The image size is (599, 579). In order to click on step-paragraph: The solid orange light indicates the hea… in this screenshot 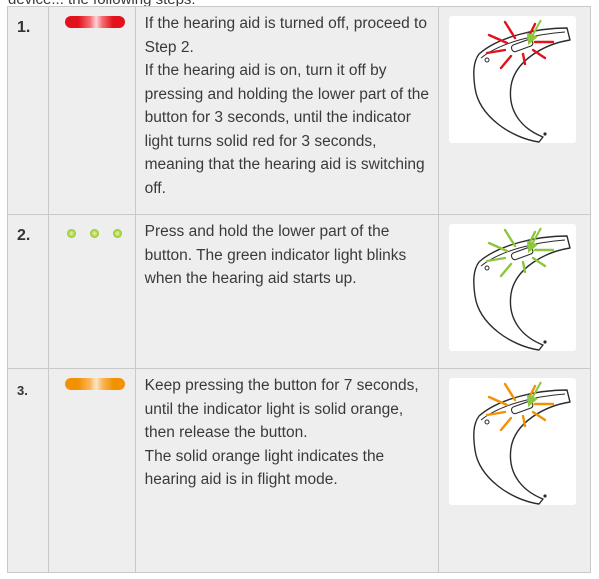, I will do `click(264, 468)`.